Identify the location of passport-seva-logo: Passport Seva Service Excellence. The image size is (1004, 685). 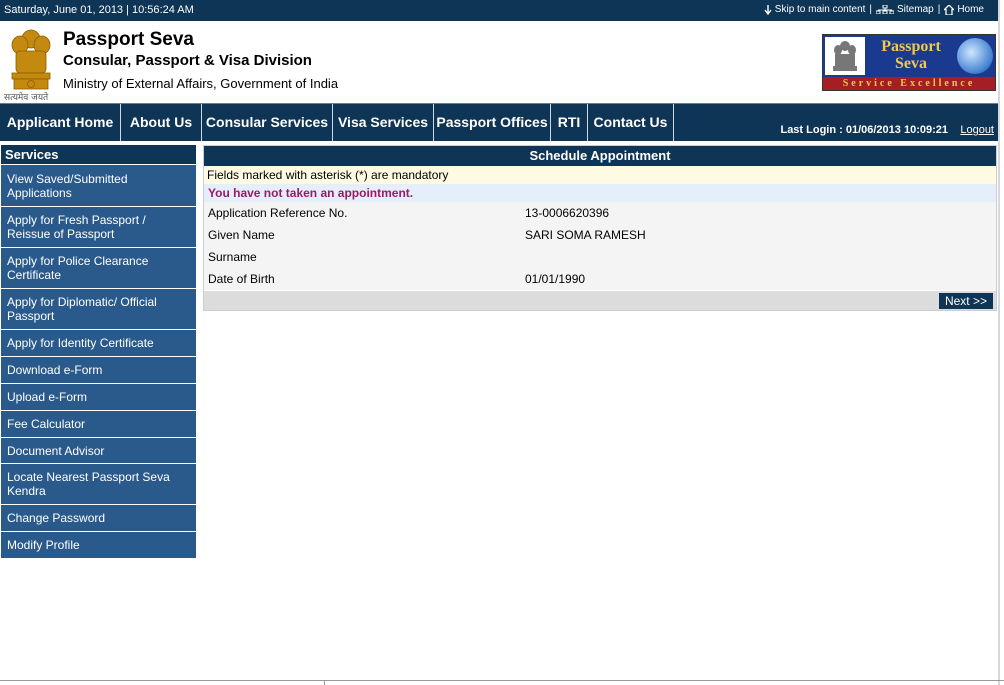
(909, 62).